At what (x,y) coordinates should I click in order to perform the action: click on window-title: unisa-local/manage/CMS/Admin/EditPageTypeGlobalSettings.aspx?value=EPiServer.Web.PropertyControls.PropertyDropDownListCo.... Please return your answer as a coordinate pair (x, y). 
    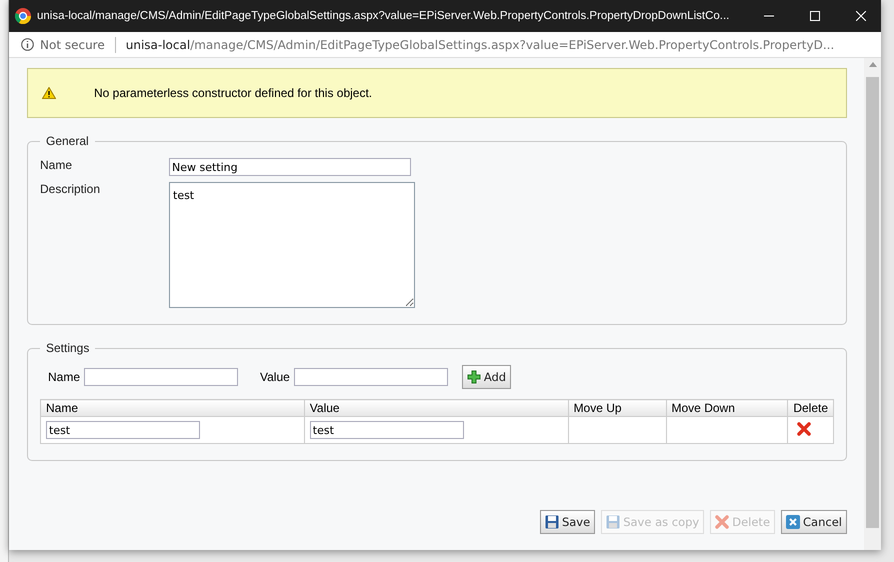
    Looking at the image, I should click on (383, 16).